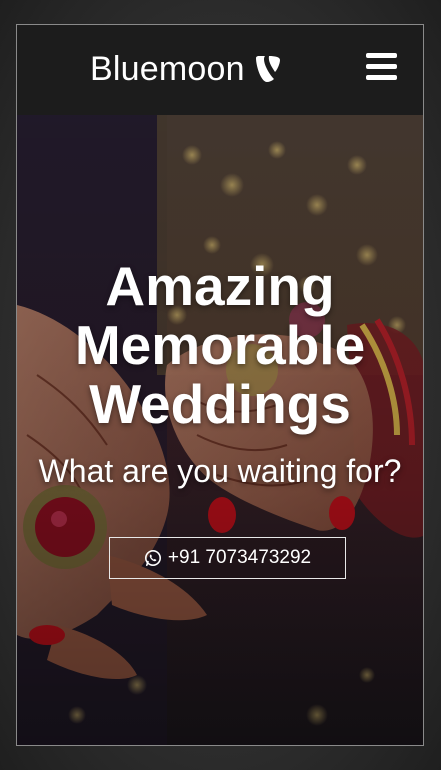 The width and height of the screenshot is (441, 770). What do you see at coordinates (220, 471) in the screenshot?
I see `hero-subtitle: What are you waiting for?` at bounding box center [220, 471].